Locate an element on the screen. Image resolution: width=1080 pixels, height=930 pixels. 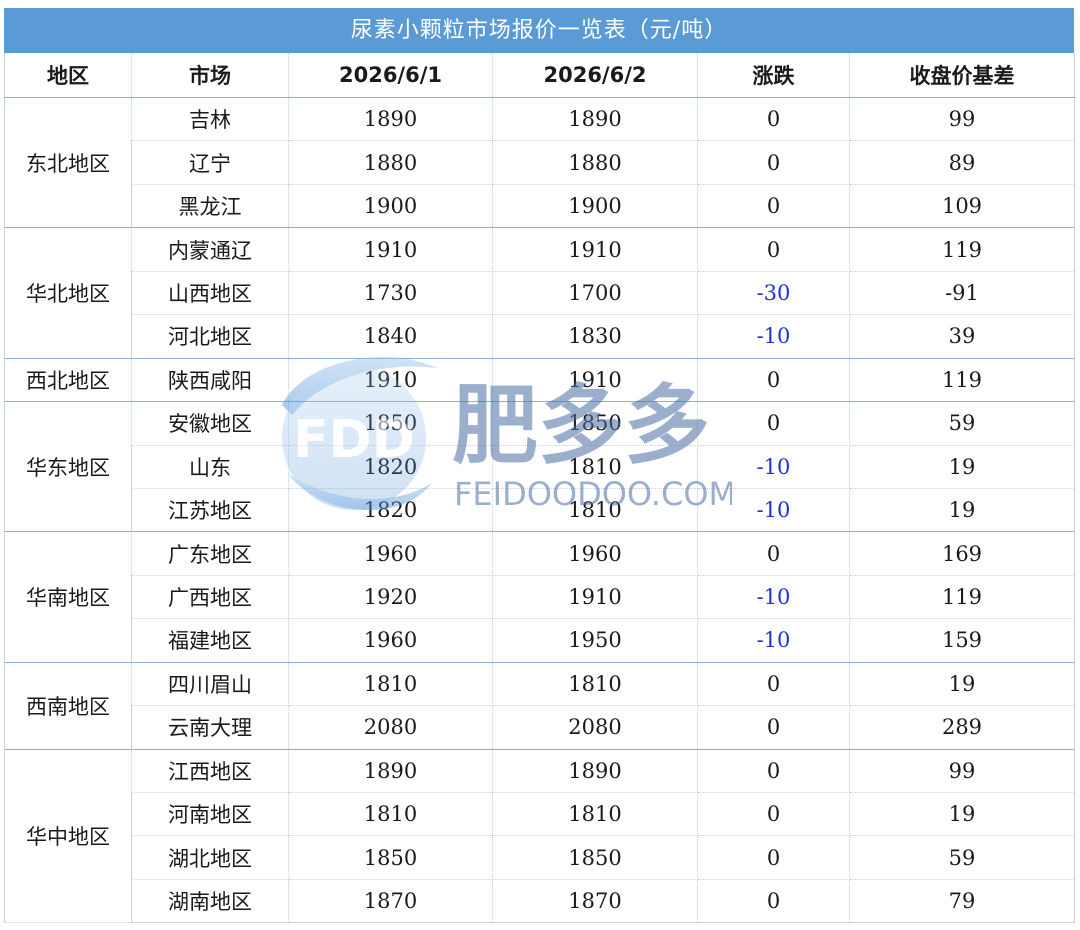
market-cell: 吉林 is located at coordinates (210, 119).